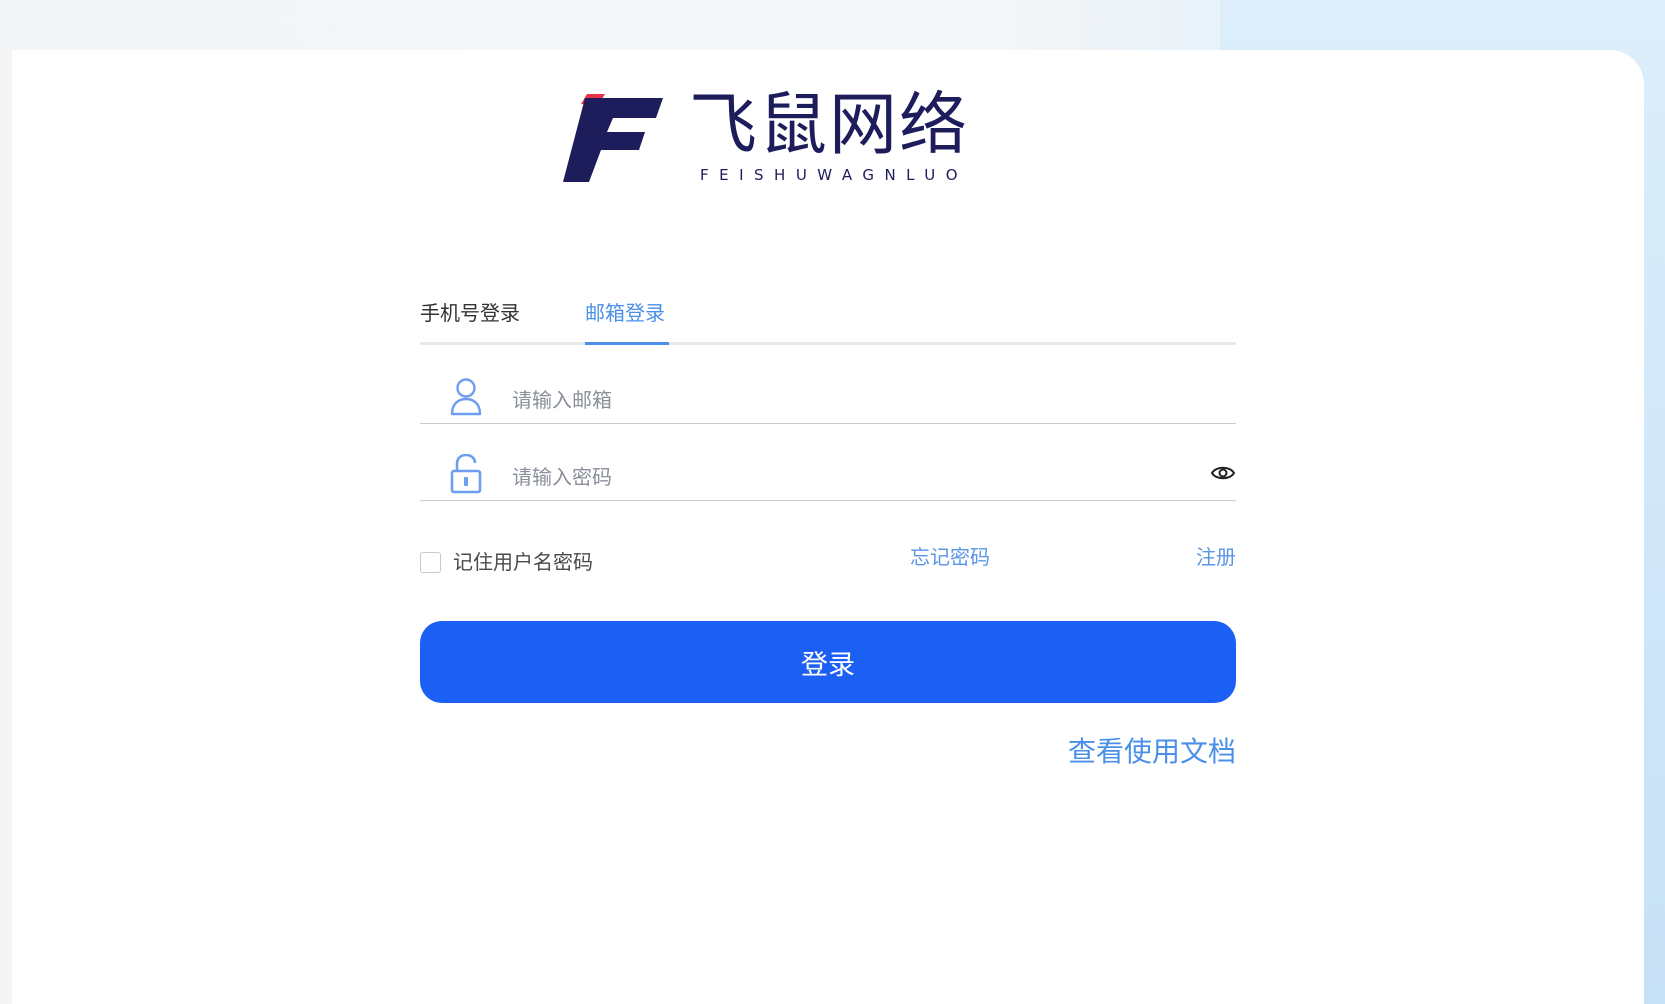 This screenshot has width=1665, height=1004. I want to click on brand-name-en: FEISHUWAGNLUO, so click(834, 175).